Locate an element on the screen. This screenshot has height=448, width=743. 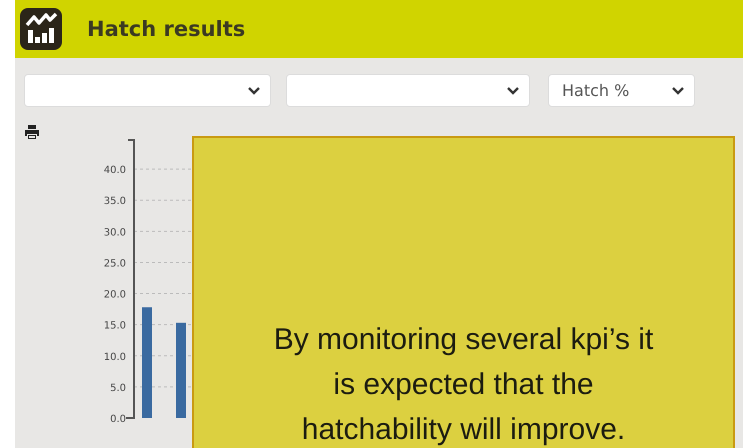
axis-label: 0.0 is located at coordinates (118, 419).